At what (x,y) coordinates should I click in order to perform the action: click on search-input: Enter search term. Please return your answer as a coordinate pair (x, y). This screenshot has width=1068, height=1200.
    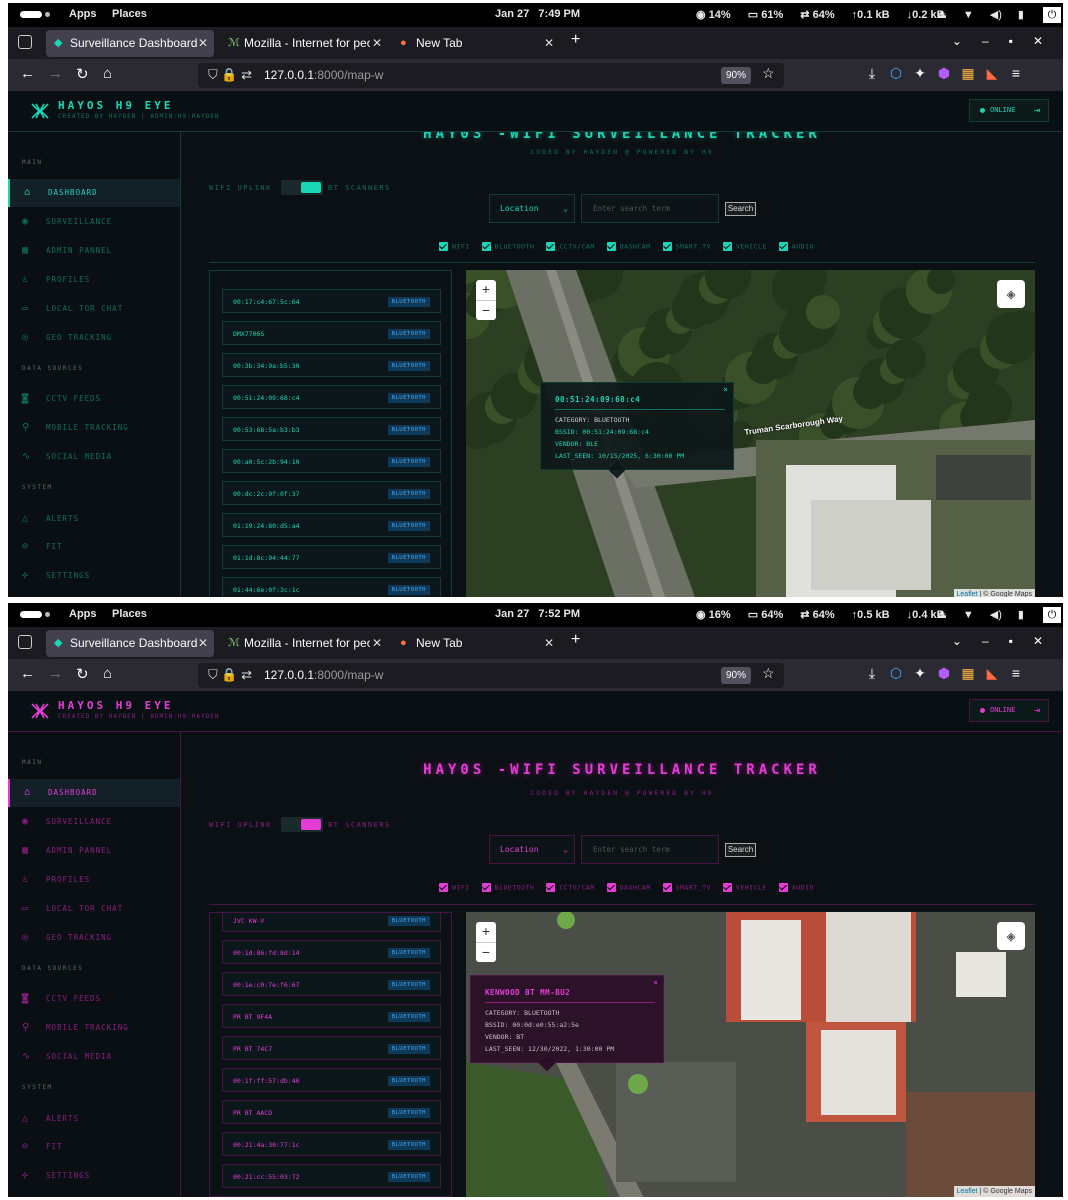
    Looking at the image, I should click on (650, 208).